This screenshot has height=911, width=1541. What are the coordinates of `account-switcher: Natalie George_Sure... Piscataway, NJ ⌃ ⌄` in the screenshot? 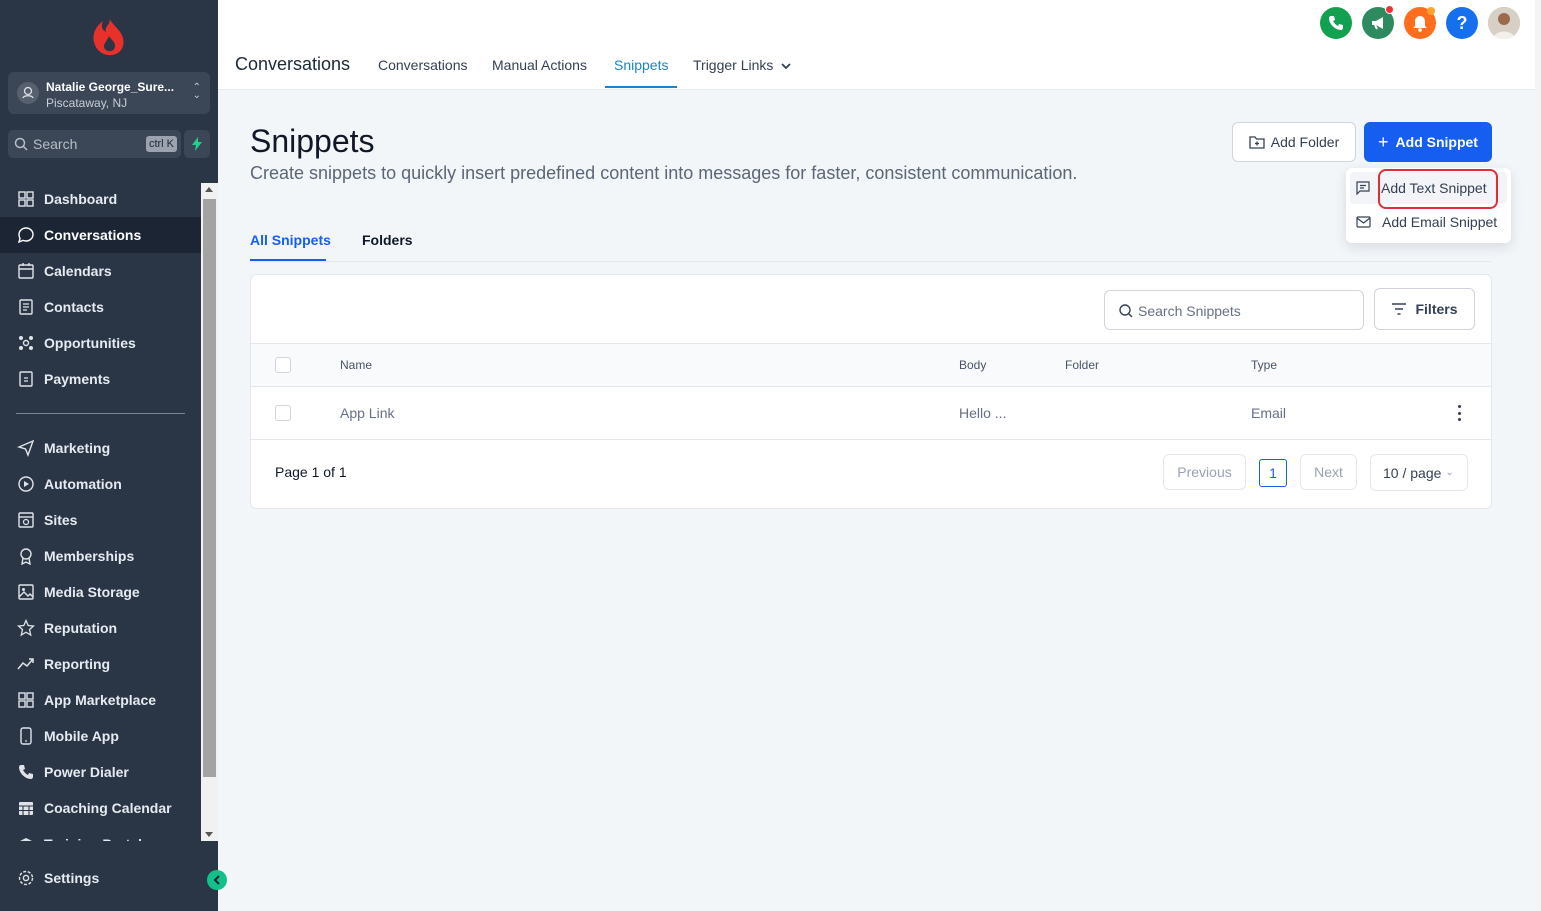 It's located at (109, 93).